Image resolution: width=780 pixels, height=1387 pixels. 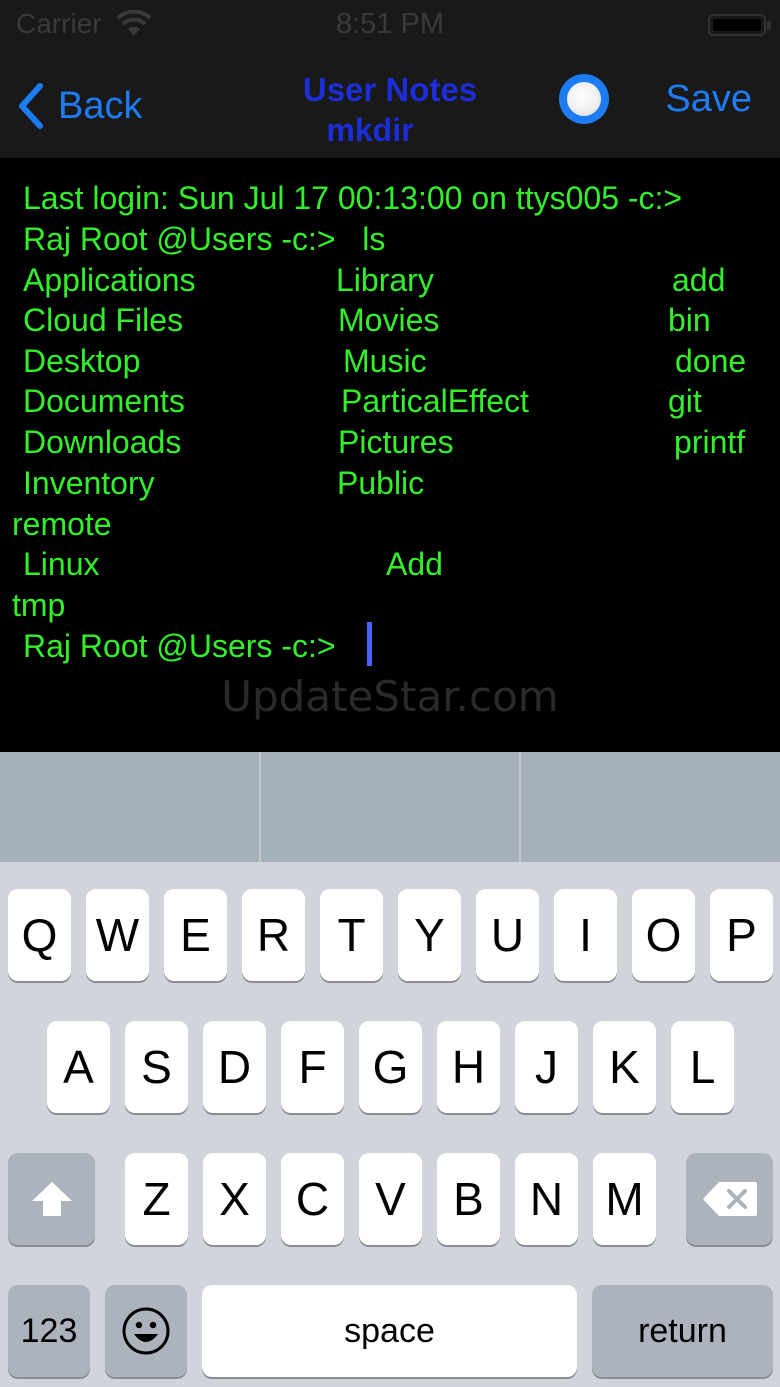 I want to click on delete-key, so click(x=729, y=1199).